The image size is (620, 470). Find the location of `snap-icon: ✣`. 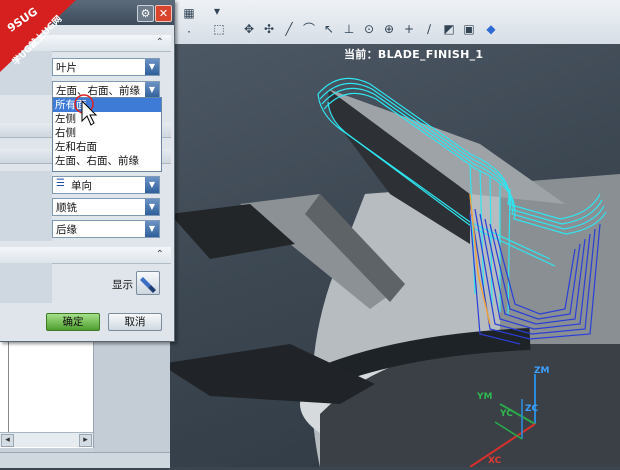

snap-icon: ✣ is located at coordinates (269, 29).